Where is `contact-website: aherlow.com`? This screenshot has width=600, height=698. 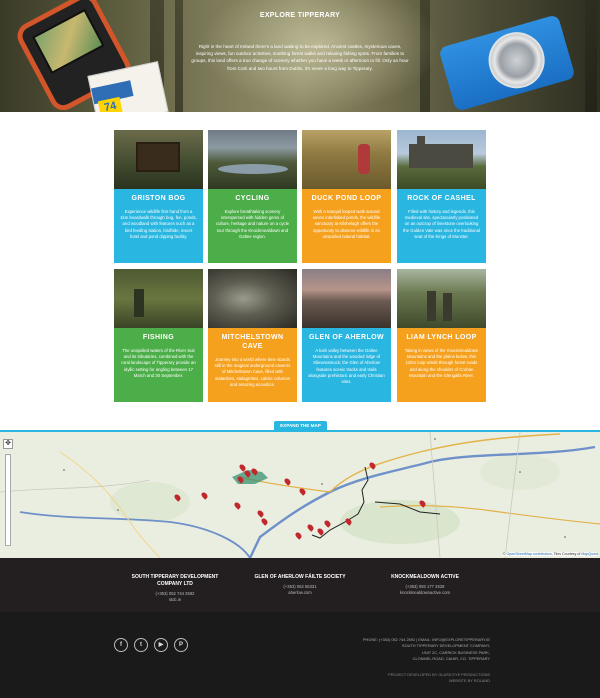
contact-website: aherlow.com is located at coordinates (300, 593).